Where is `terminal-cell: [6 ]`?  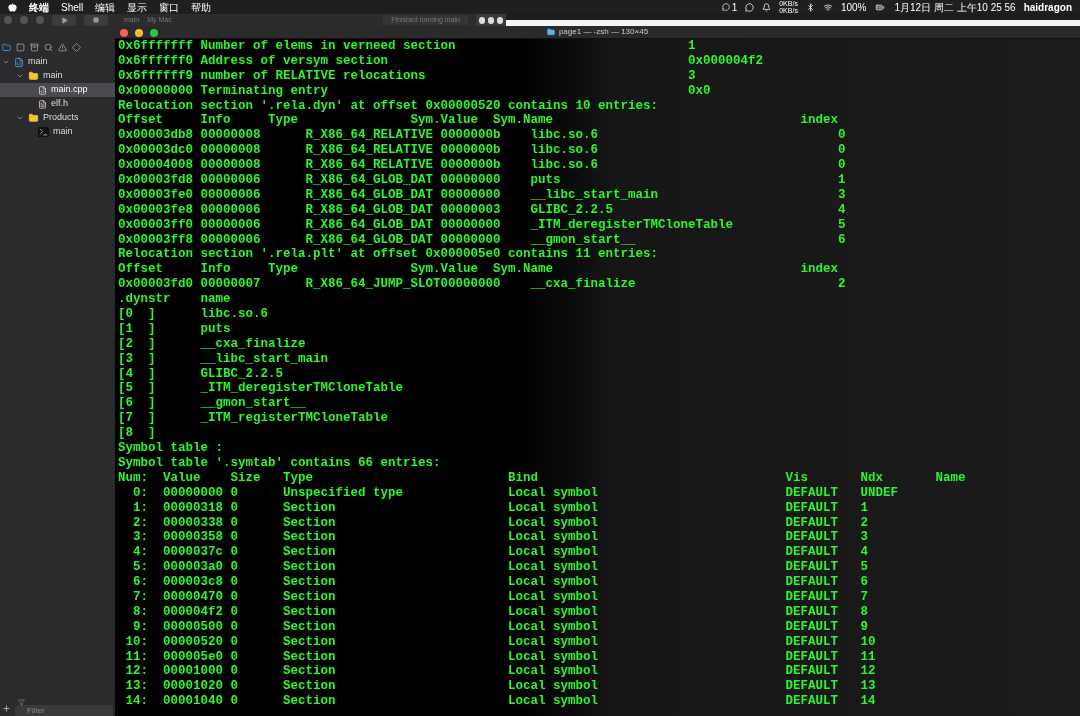
terminal-cell: [6 ] is located at coordinates (137, 403).